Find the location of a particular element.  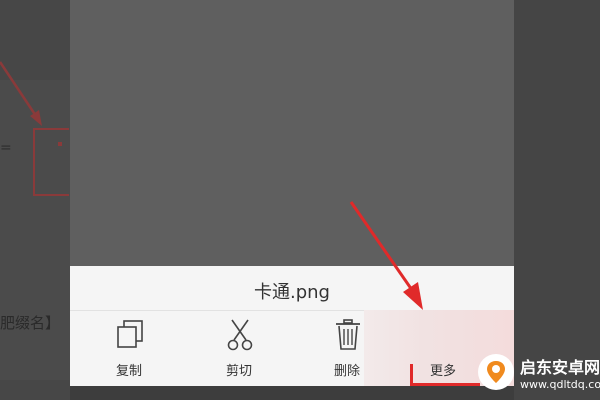

background-text-fragment: 肥缀名】 is located at coordinates (30, 323).